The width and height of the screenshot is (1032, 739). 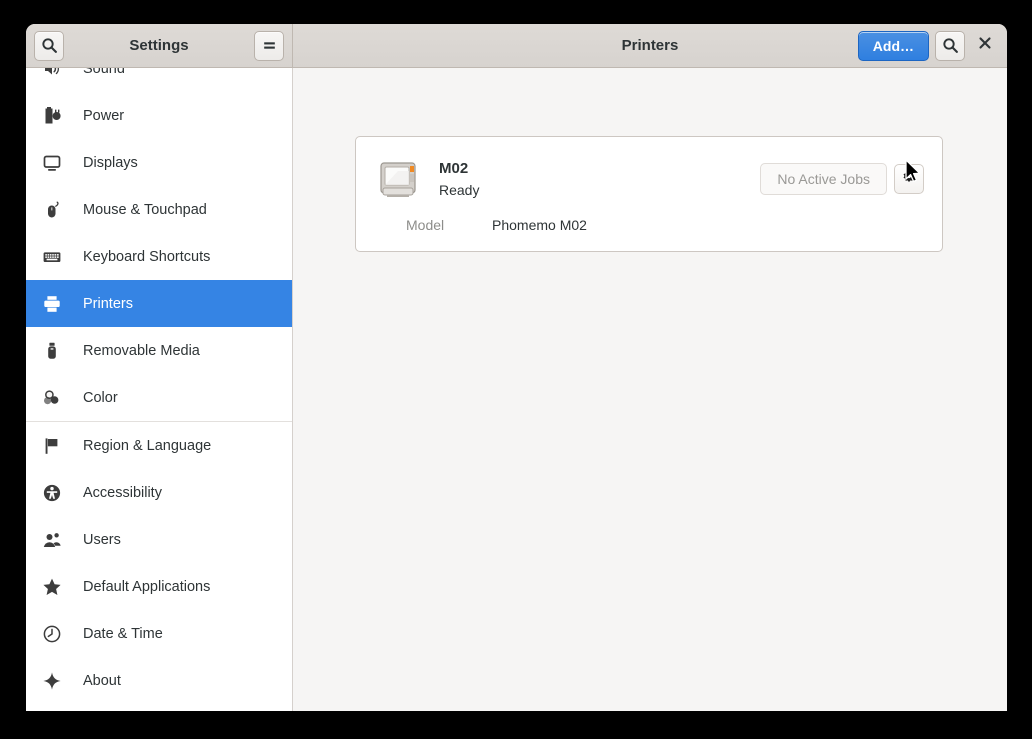 I want to click on sidebar-item-label: Printers, so click(x=108, y=303).